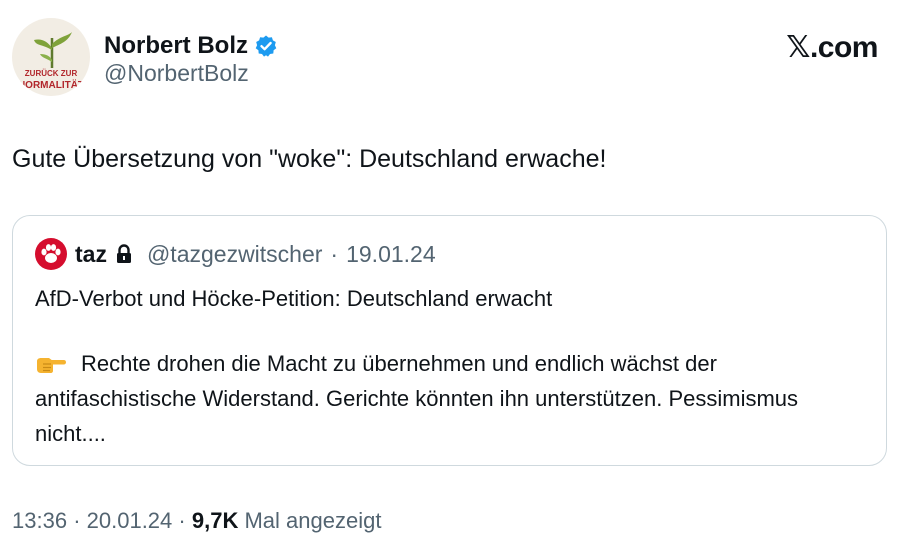  I want to click on views-count: 9,7K, so click(215, 520).